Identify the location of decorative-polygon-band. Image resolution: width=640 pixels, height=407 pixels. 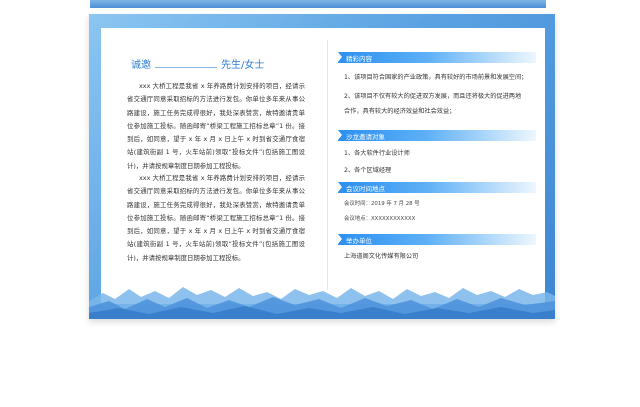
(322, 303).